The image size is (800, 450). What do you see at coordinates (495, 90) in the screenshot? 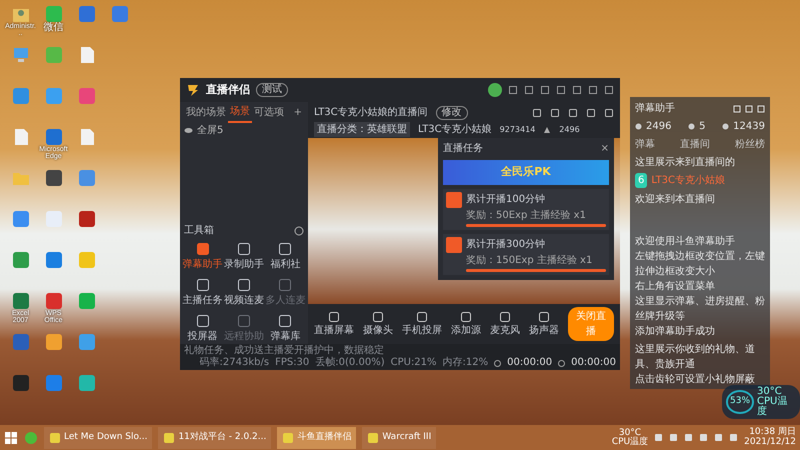
I see `avatar-icon` at bounding box center [495, 90].